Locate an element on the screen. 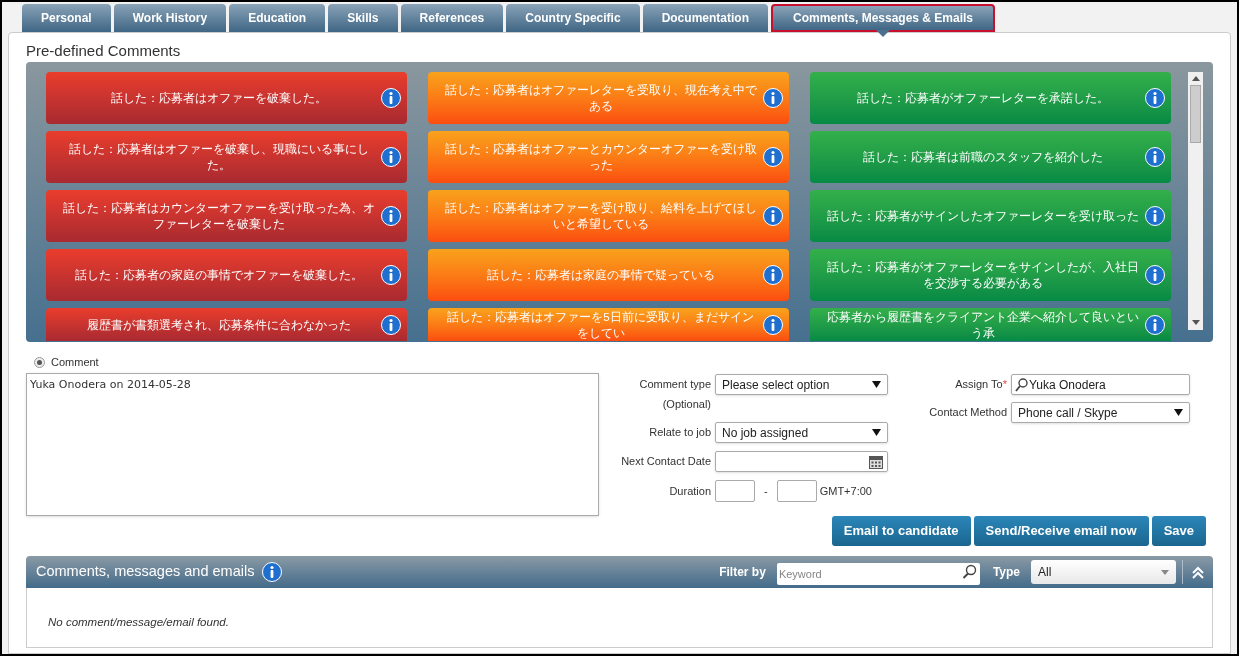  comment-card: 話した：応募者はオファーを受け取り、給料を上げてほしいと希望している is located at coordinates (608, 216).